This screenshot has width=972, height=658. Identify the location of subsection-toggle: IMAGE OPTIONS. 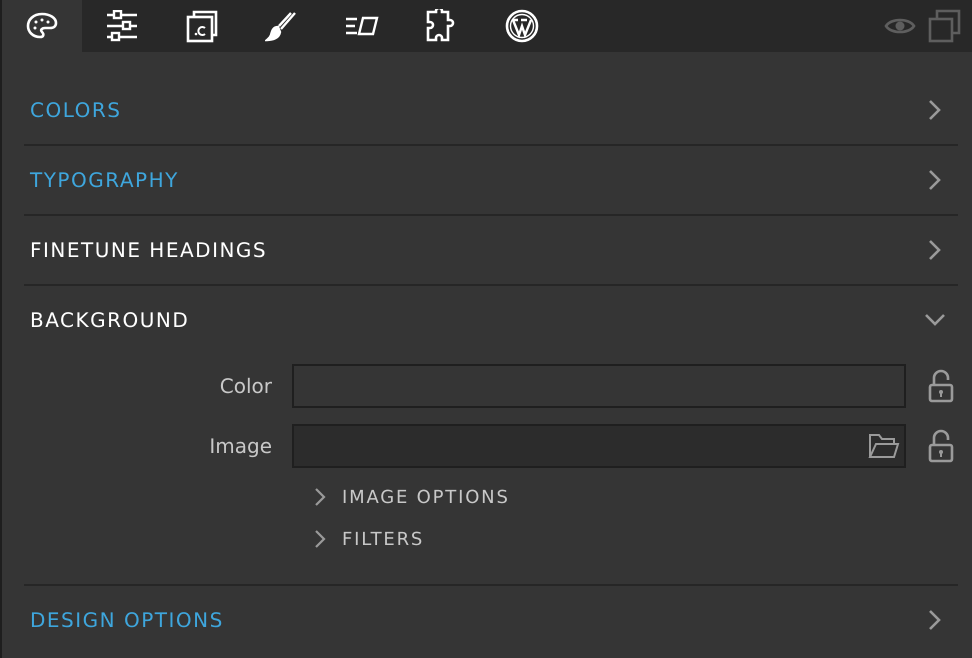
(412, 497).